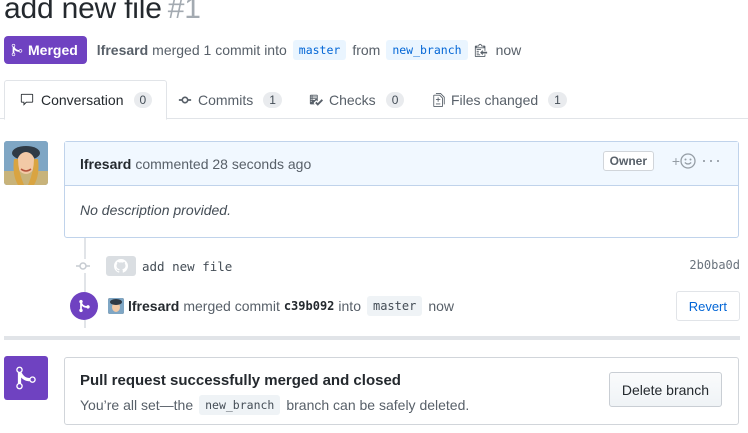 Image resolution: width=748 pixels, height=433 pixels. I want to click on merged-status-icon, so click(26, 378).